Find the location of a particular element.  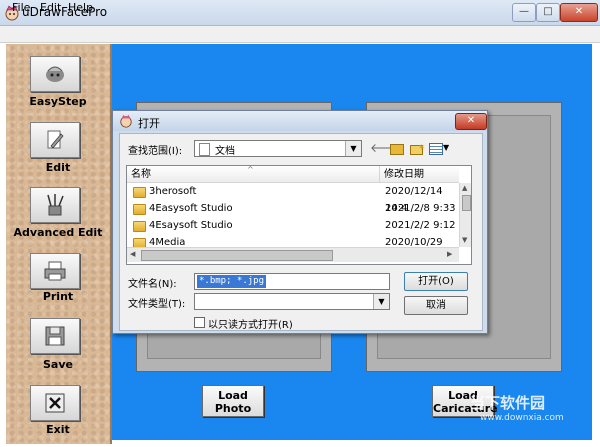

printer-icon is located at coordinates (55, 271).